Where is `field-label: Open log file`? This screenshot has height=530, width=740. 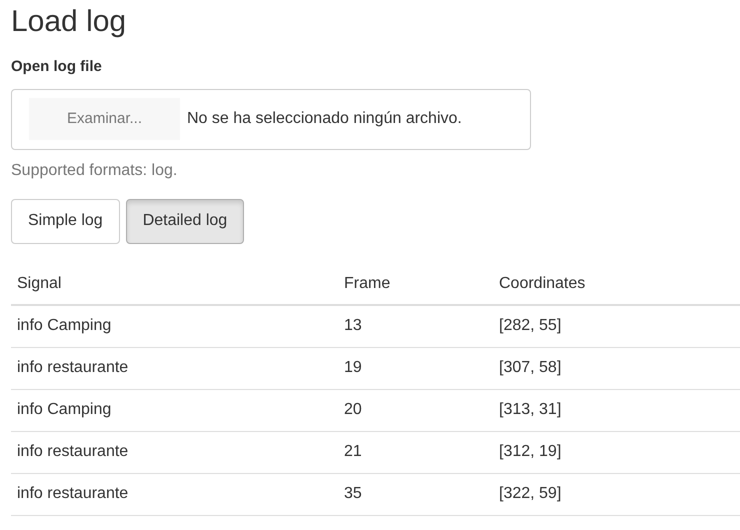 field-label: Open log file is located at coordinates (56, 67).